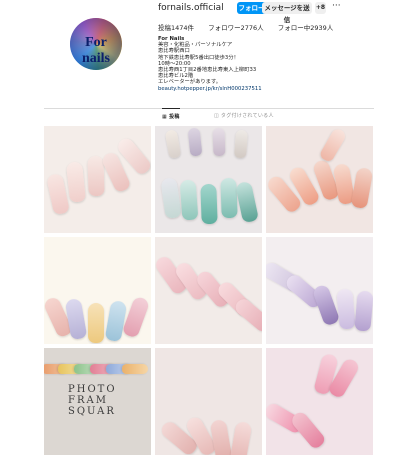 This screenshot has width=420, height=455. Describe the element at coordinates (176, 28) in the screenshot. I see `posts-count: 投稿1474件` at that location.